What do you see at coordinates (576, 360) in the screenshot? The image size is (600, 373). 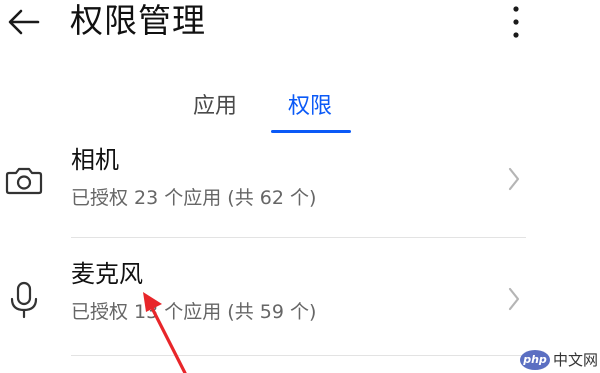 I see `watermark-text: 中文网` at bounding box center [576, 360].